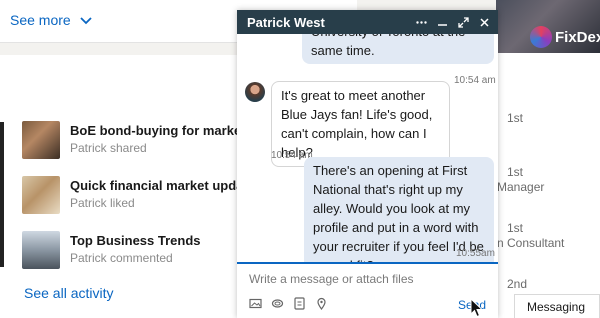 This screenshot has width=600, height=318. What do you see at coordinates (477, 308) in the screenshot?
I see `mouse-pointer-icon` at bounding box center [477, 308].